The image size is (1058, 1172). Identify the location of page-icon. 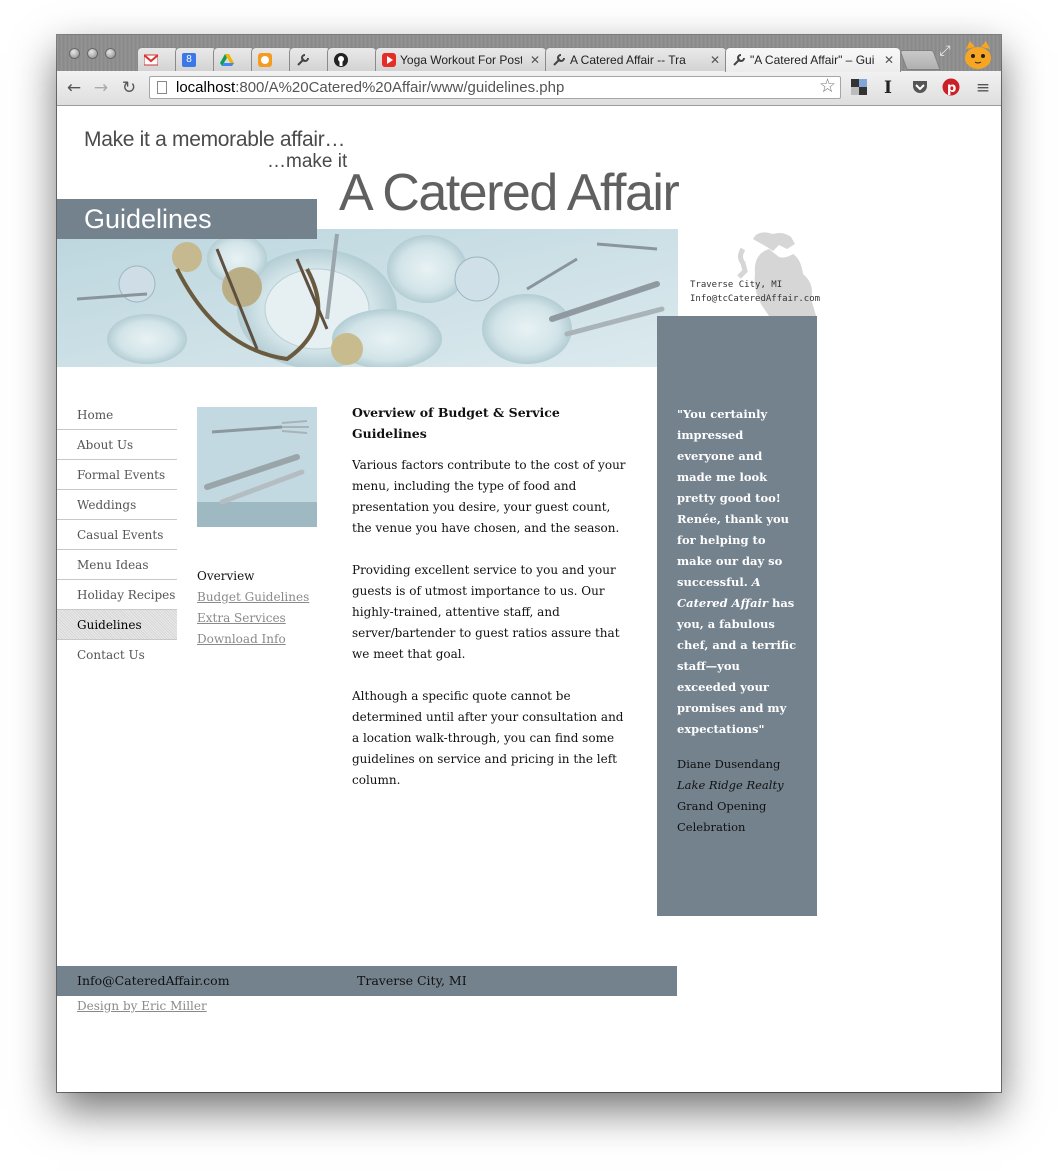
(162, 87).